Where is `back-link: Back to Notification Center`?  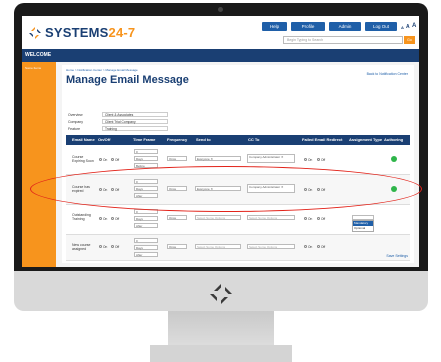 back-link: Back to Notification Center is located at coordinates (387, 74).